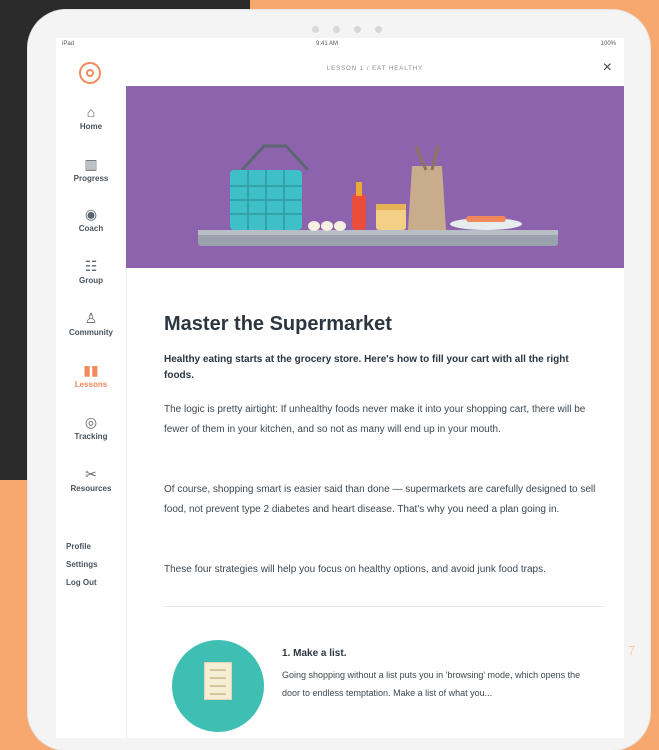  I want to click on breadcrumb: LESSON 1 / EAT HEALTHY, so click(375, 69).